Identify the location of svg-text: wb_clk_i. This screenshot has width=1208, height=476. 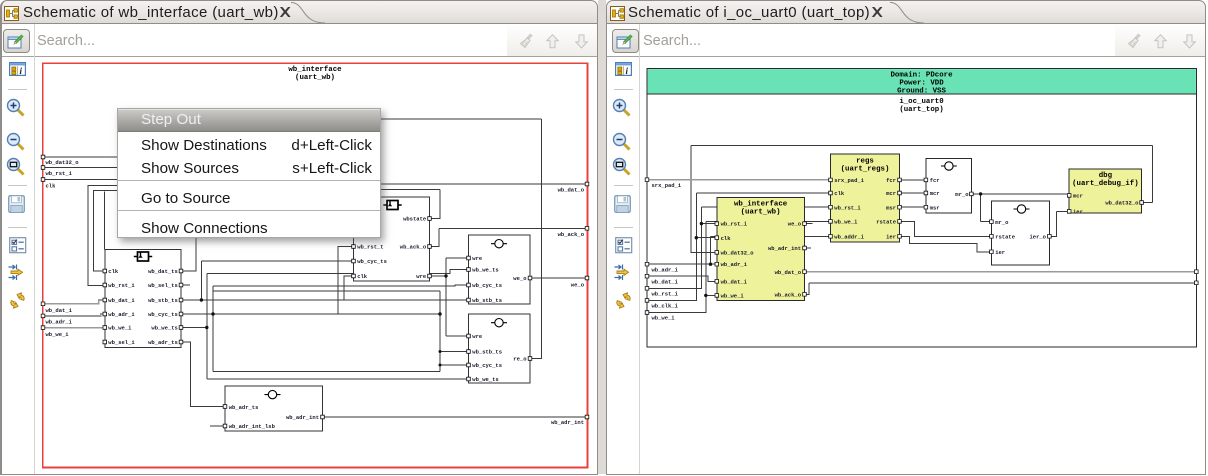
(665, 306).